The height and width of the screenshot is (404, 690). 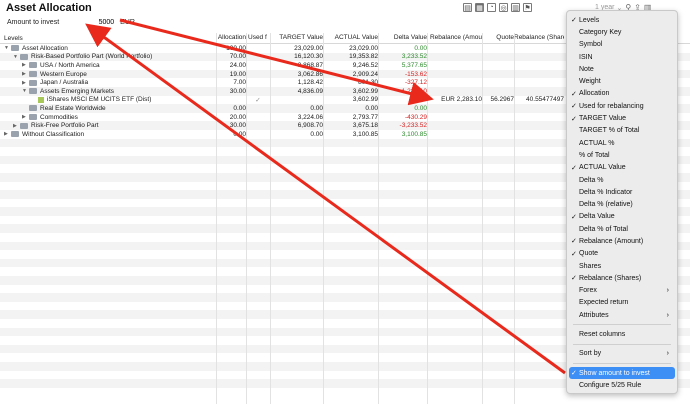 What do you see at coordinates (611, 241) in the screenshot?
I see `menu-item-label: Rebalance (Amount)` at bounding box center [611, 241].